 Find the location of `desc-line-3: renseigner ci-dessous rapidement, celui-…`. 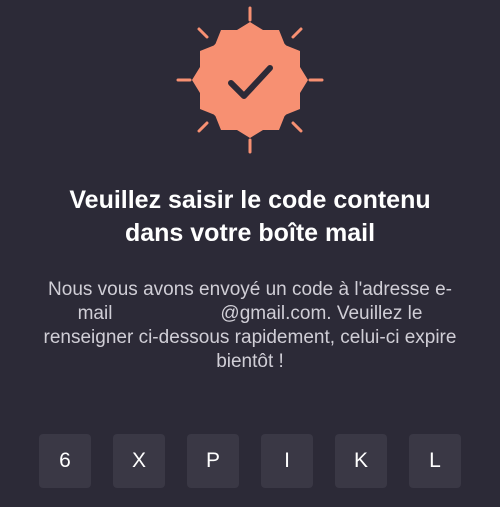

desc-line-3: renseigner ci-dessous rapidement, celui-… is located at coordinates (250, 337).